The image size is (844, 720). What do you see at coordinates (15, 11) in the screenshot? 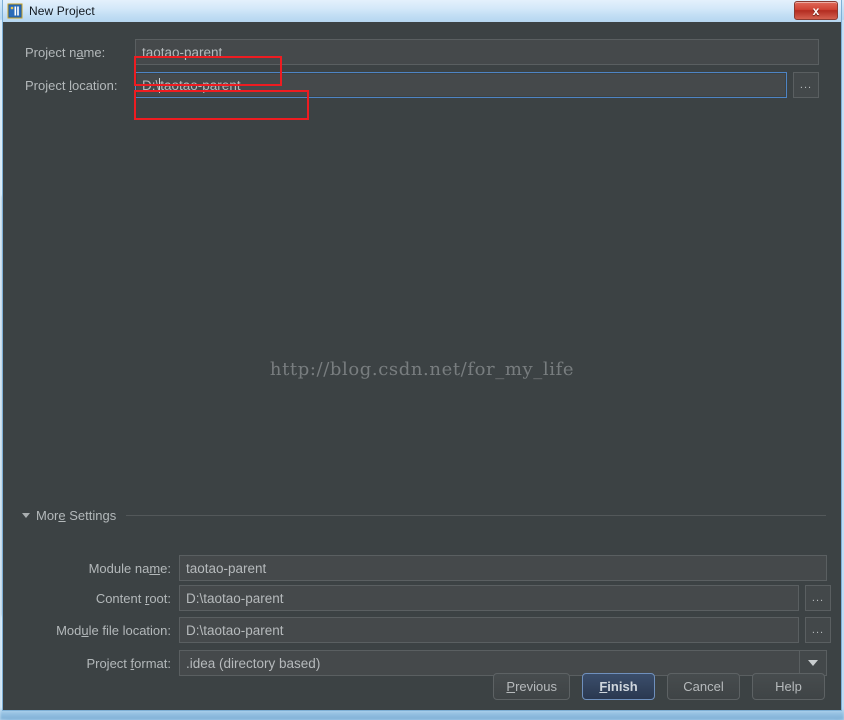
I see `intellij-idea-icon` at bounding box center [15, 11].